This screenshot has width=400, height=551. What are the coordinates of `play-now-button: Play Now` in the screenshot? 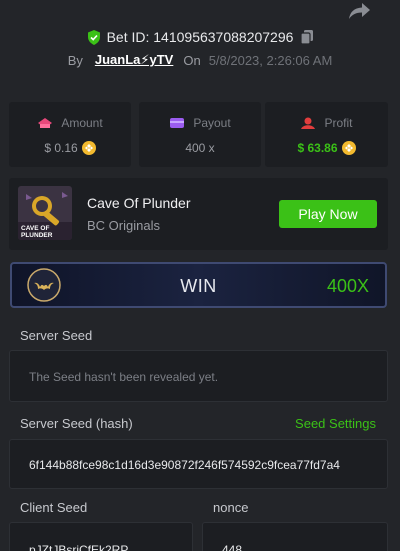 It's located at (328, 214).